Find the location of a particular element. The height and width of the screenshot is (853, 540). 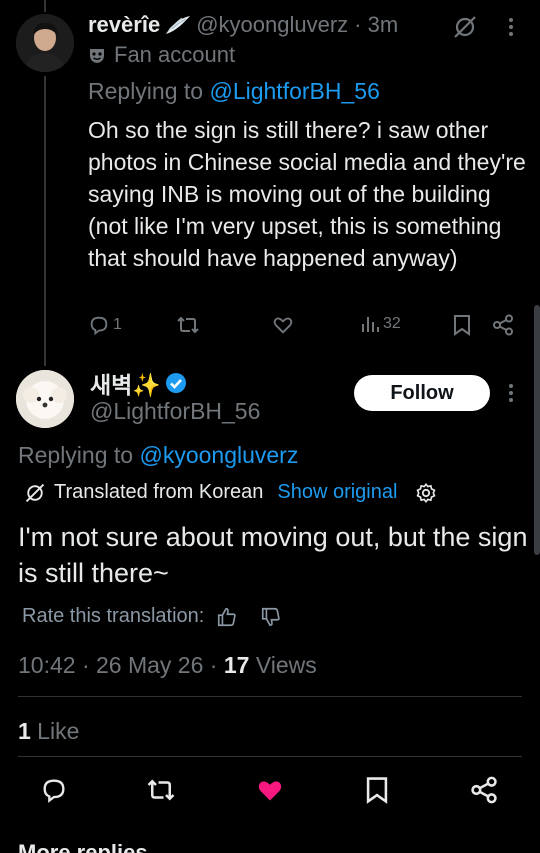

gear-icon is located at coordinates (426, 493).